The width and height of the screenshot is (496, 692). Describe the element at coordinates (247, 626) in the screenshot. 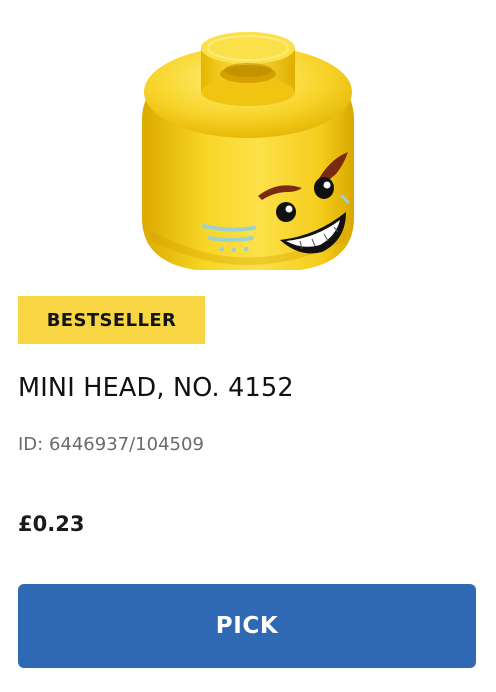

I see `pick-button: PICK` at that location.